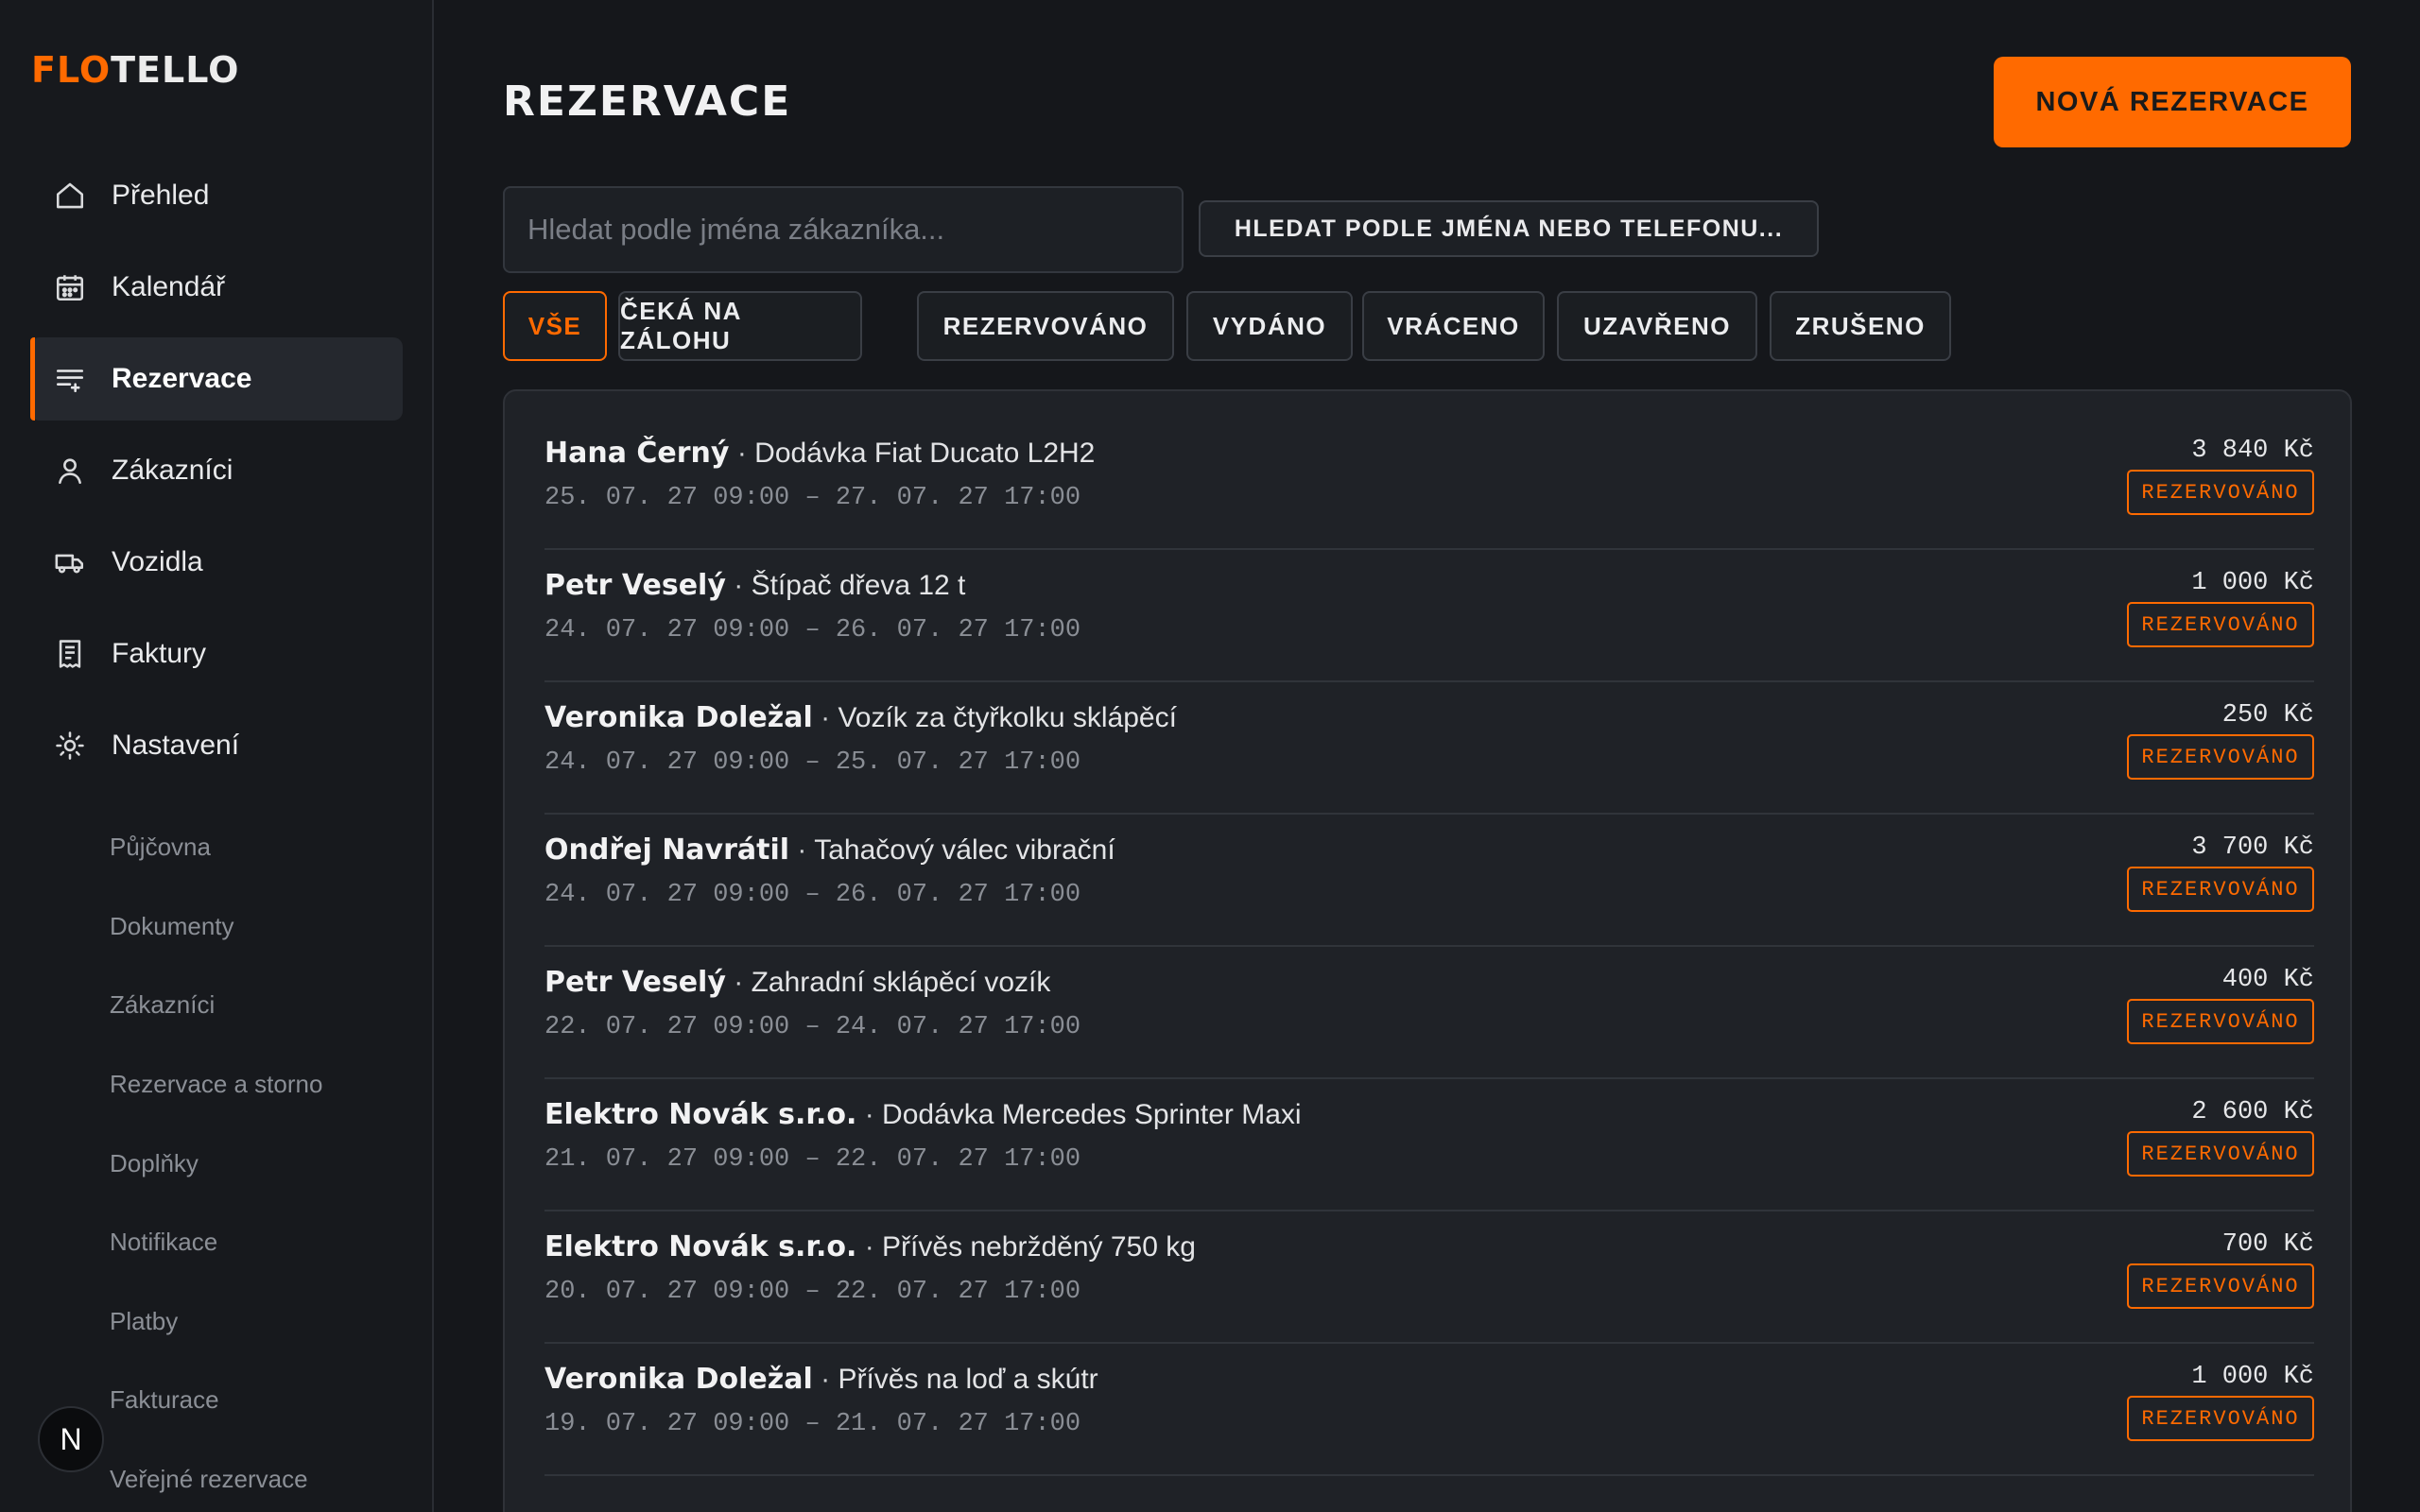  What do you see at coordinates (1039, 1247) in the screenshot?
I see `rental-item: Přívěs nebržděný 750 kg` at bounding box center [1039, 1247].